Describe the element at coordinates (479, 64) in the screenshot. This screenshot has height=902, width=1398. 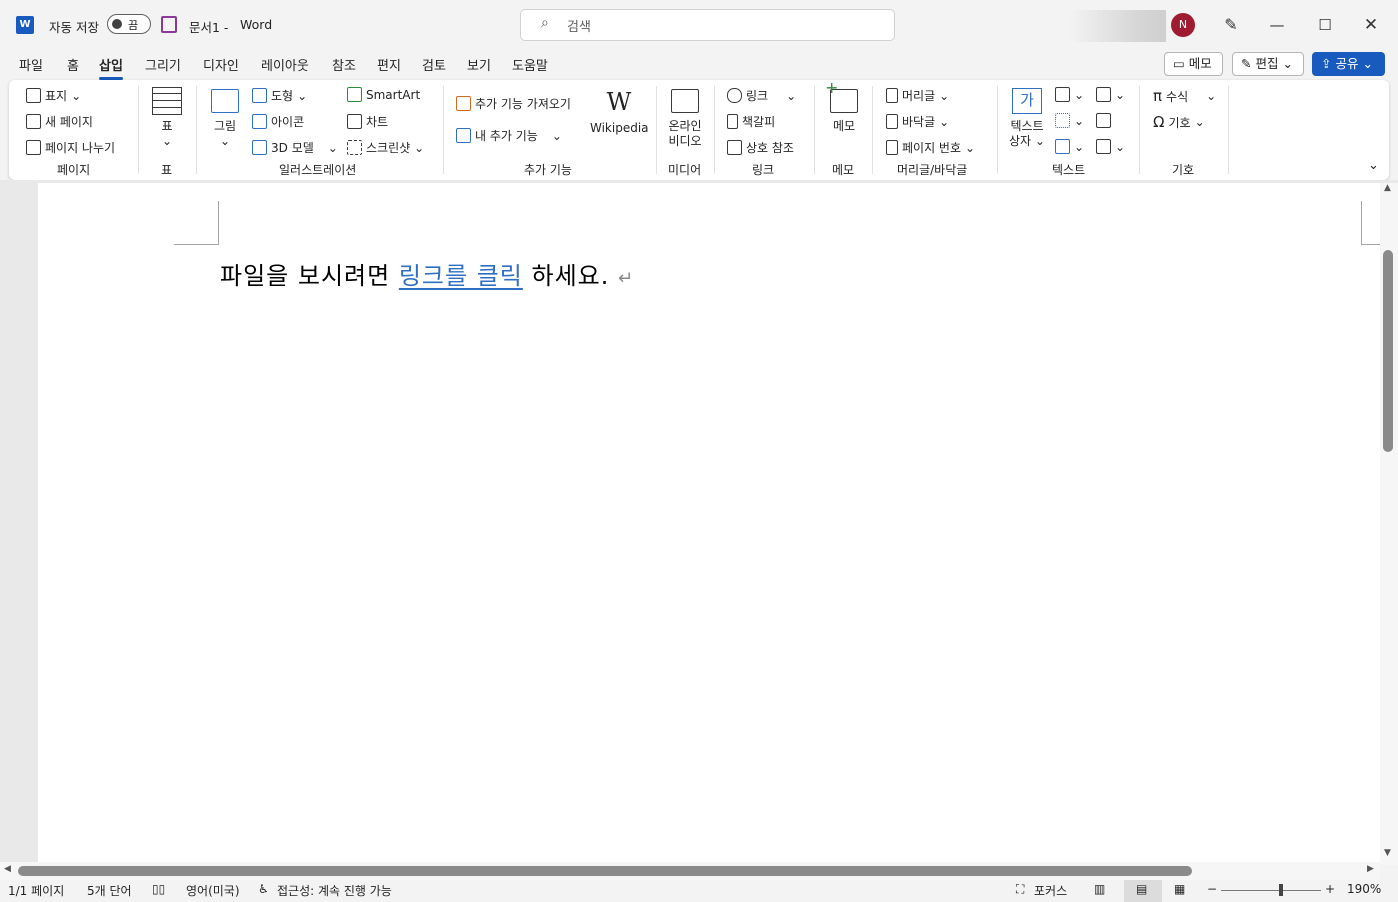
I see `tab-view: 보기` at that location.